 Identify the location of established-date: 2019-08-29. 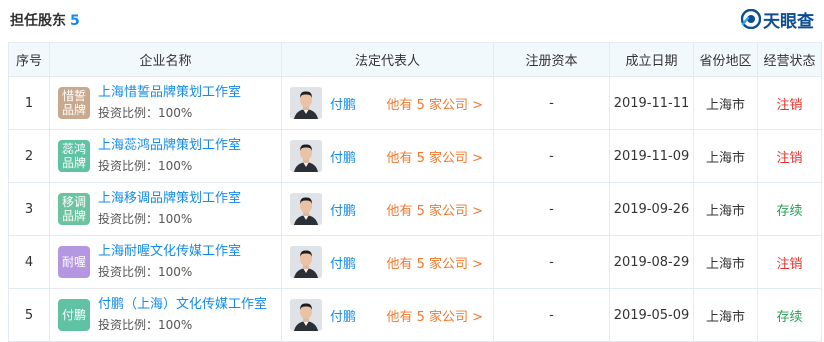
(651, 262).